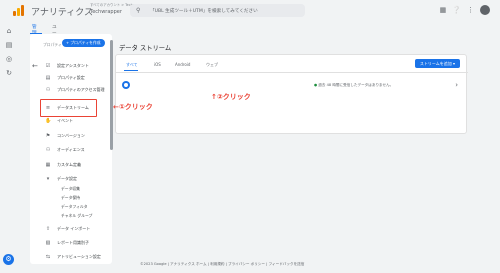 Image resolution: width=500 pixels, height=273 pixels. I want to click on web-stream-icon, so click(126, 85).